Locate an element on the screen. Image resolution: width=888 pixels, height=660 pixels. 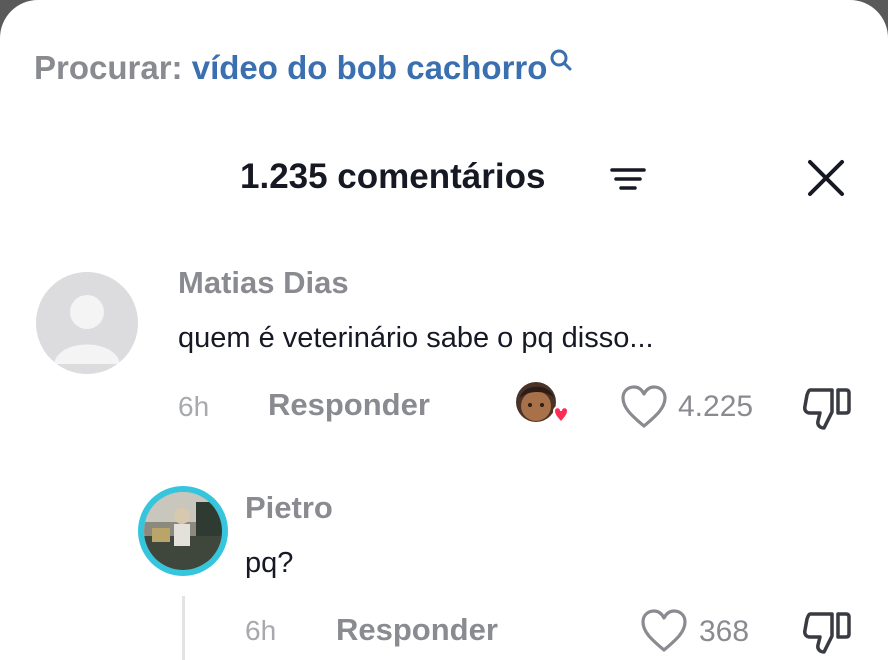
like-count: 368 is located at coordinates (724, 631).